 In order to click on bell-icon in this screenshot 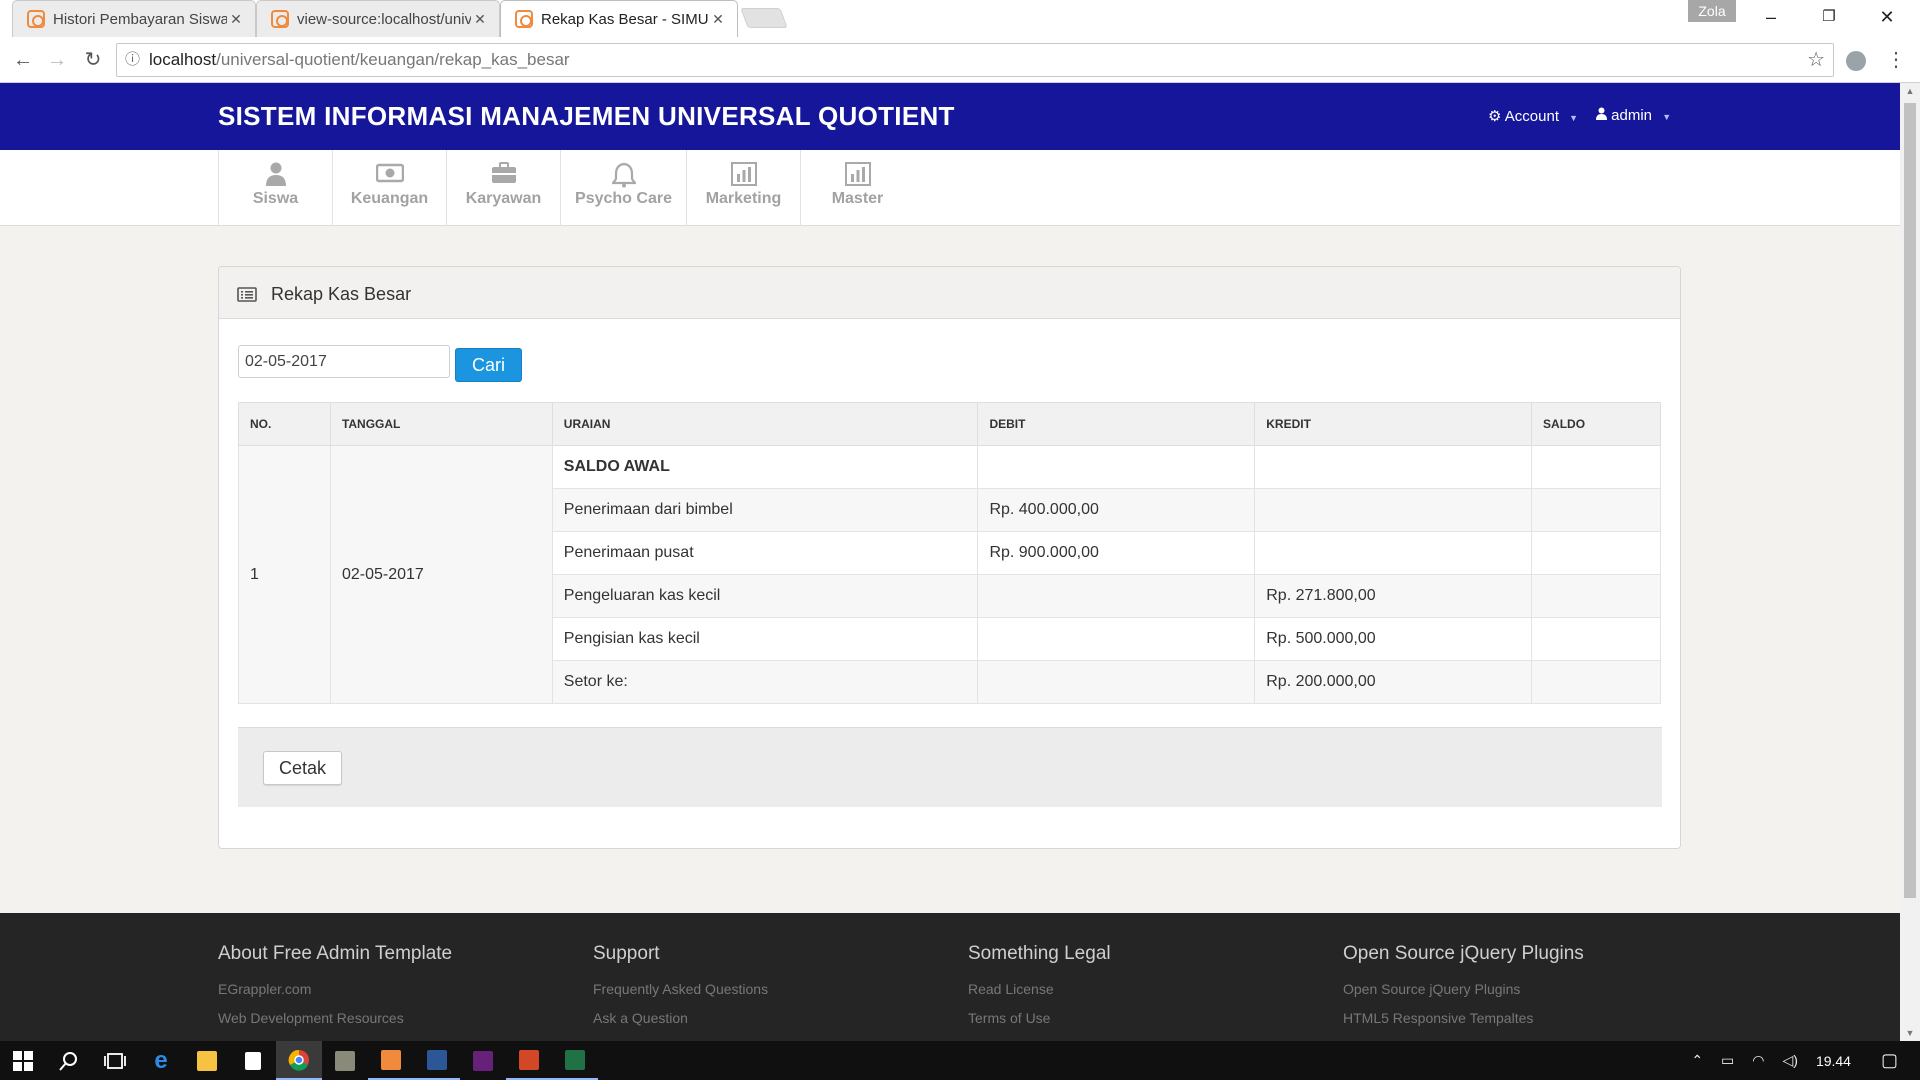, I will do `click(623, 175)`.